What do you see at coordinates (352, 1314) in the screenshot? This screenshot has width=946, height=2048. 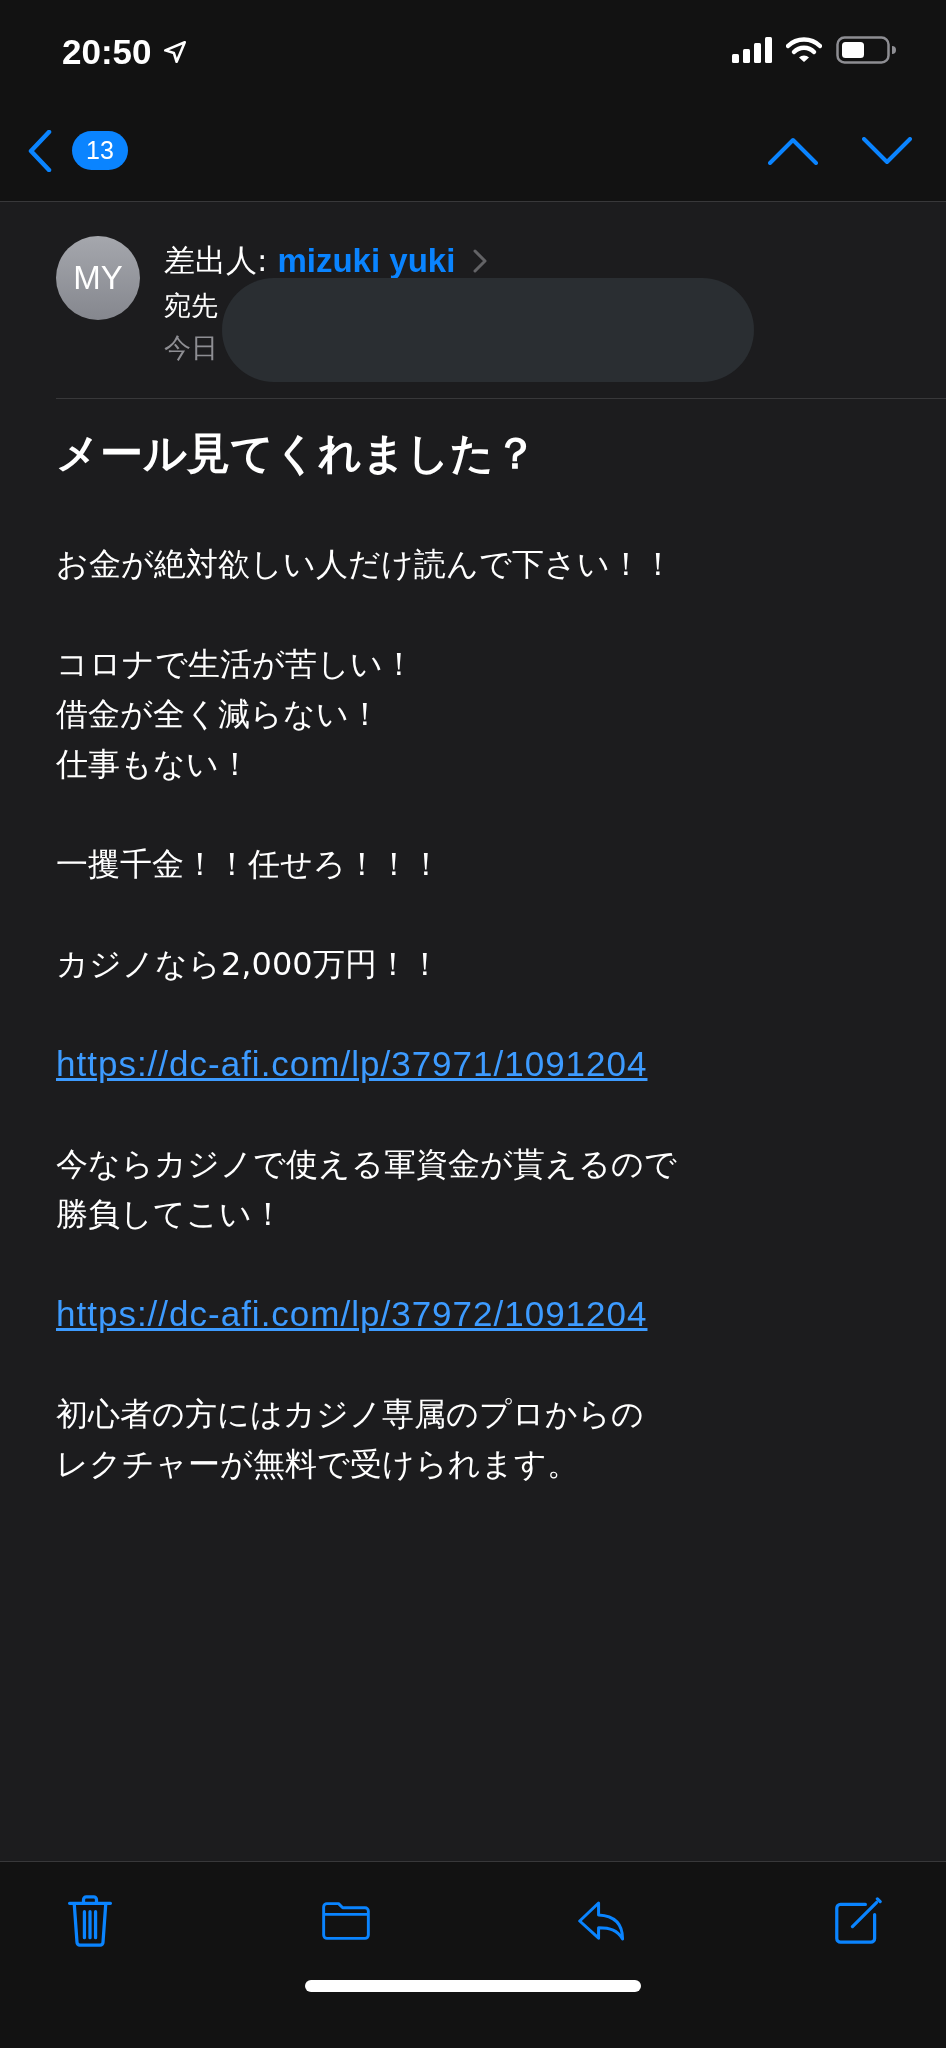 I see `email-link: https://dc-afi.com/lp/37972/1091204` at bounding box center [352, 1314].